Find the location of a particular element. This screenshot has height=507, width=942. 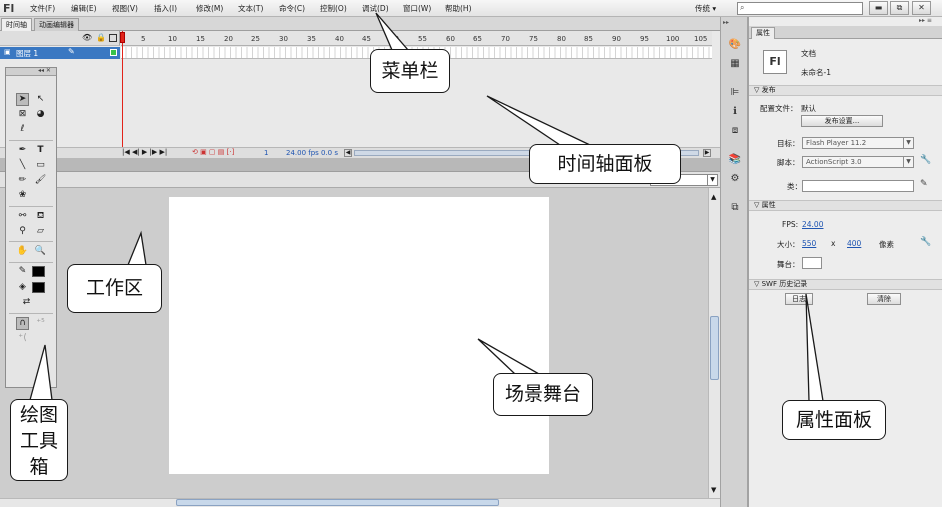

menu-control: 控制(O) is located at coordinates (333, 8).